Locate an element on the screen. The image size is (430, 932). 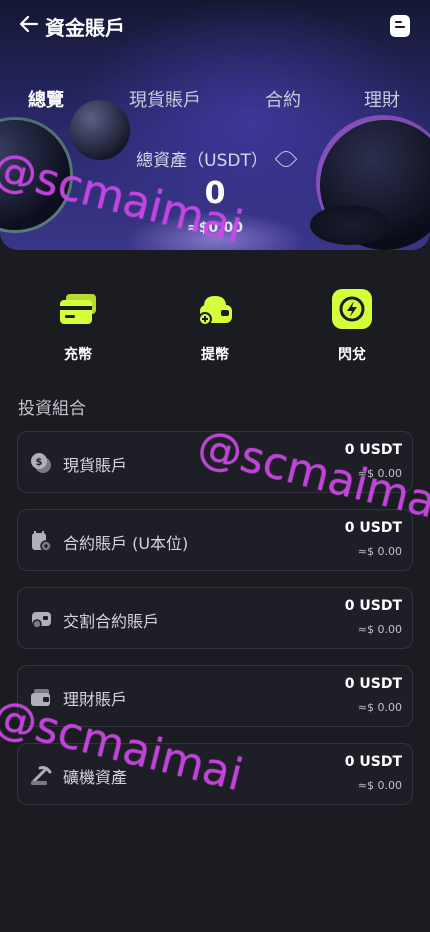
tab-spot: 現貨賬戶 is located at coordinates (165, 99).